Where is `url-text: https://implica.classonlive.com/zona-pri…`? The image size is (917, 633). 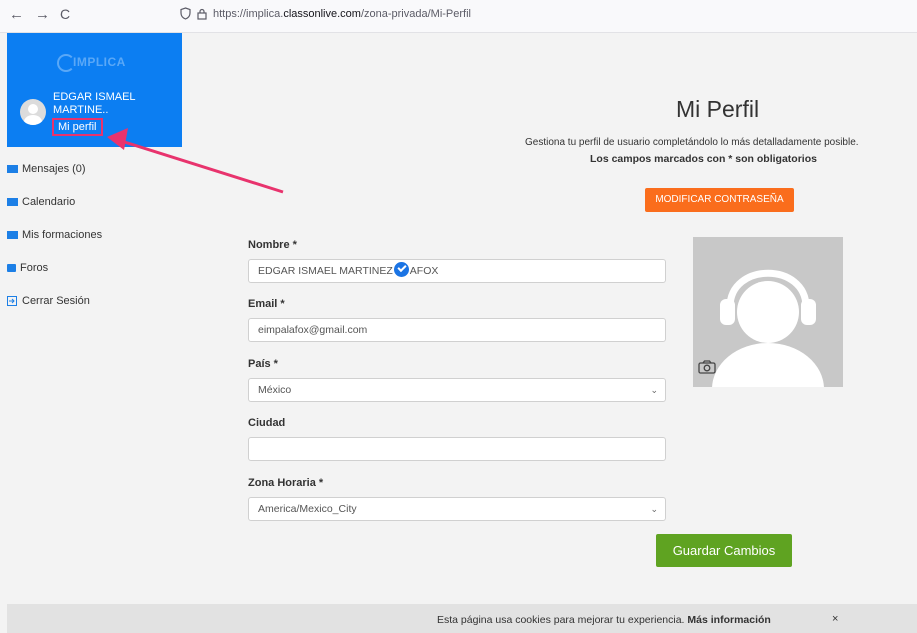 url-text: https://implica.classonlive.com/zona-pri… is located at coordinates (342, 13).